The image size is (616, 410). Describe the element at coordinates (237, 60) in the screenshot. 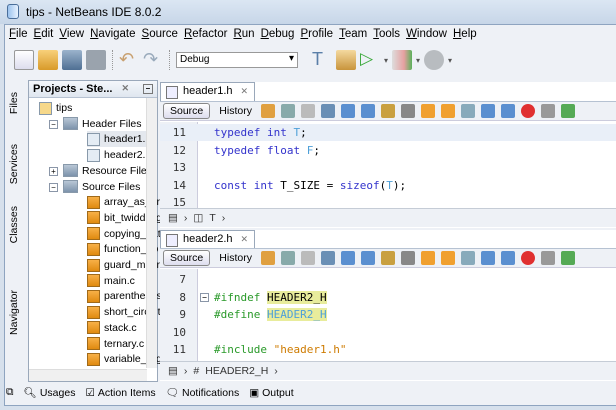

I see `configuration-select: Debug` at that location.